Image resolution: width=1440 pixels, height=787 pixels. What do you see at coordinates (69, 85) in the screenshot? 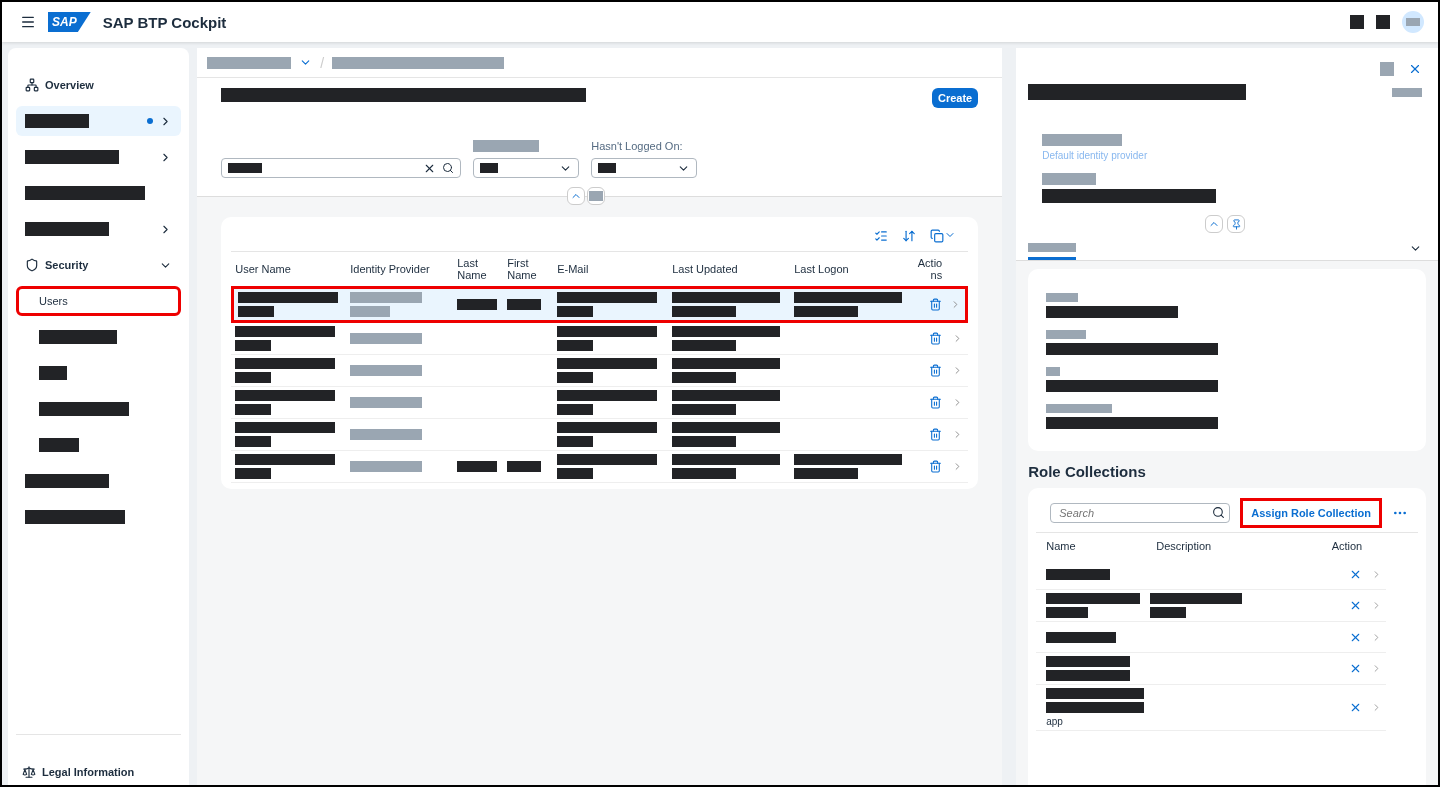
I see `sidebar-label: Overview` at bounding box center [69, 85].